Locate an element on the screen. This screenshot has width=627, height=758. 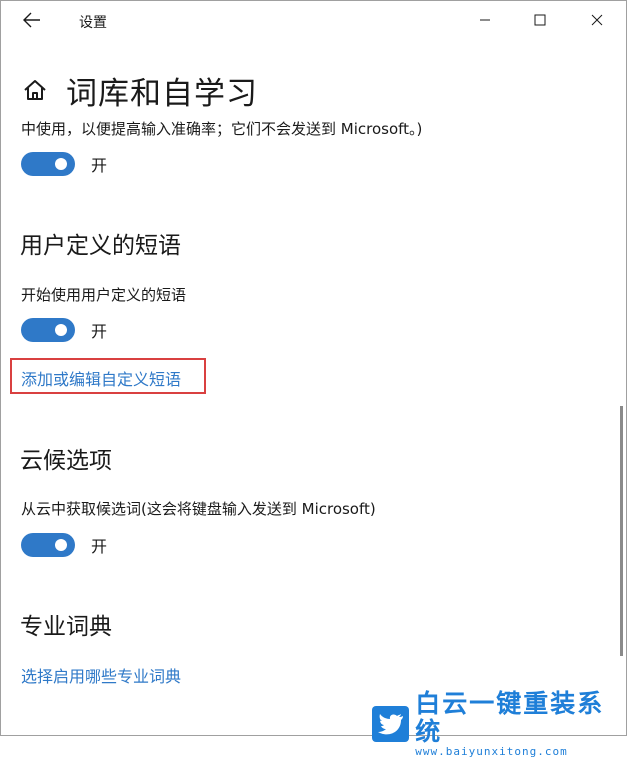
page-title: 词库和自学习 is located at coordinates (162, 93).